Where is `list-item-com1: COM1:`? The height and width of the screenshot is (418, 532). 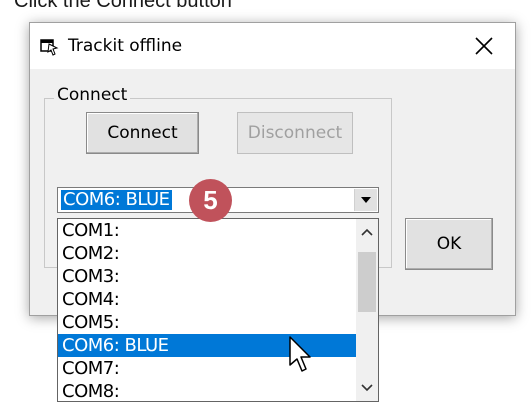 list-item-com1: COM1: is located at coordinates (207, 230).